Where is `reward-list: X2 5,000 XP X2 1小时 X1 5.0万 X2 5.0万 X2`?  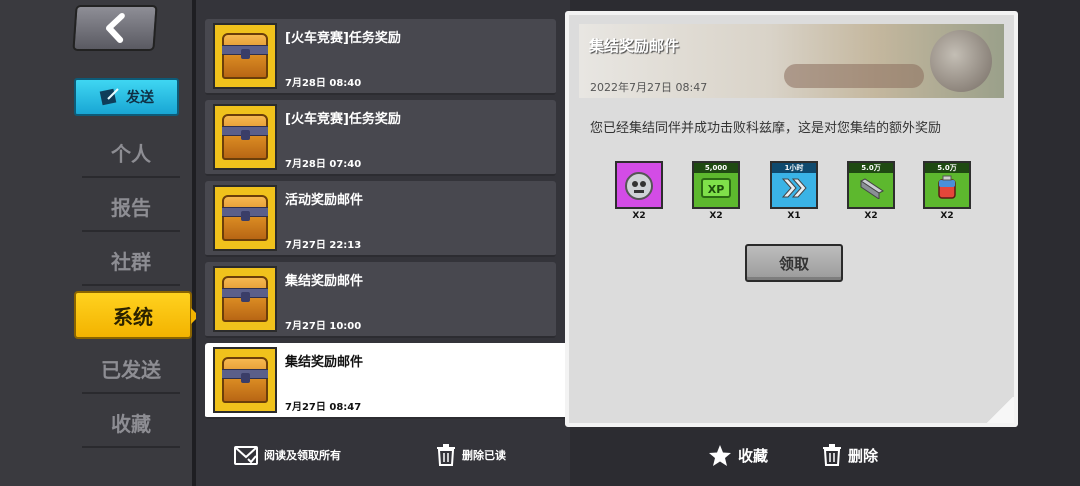 reward-list: X2 5,000 XP X2 1小时 X1 5.0万 X2 5.0万 X2 is located at coordinates (795, 196).